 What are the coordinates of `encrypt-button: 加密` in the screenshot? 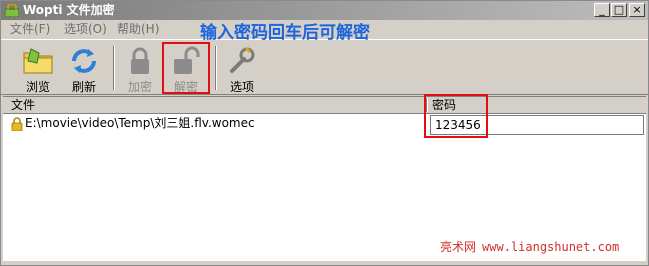 It's located at (140, 68).